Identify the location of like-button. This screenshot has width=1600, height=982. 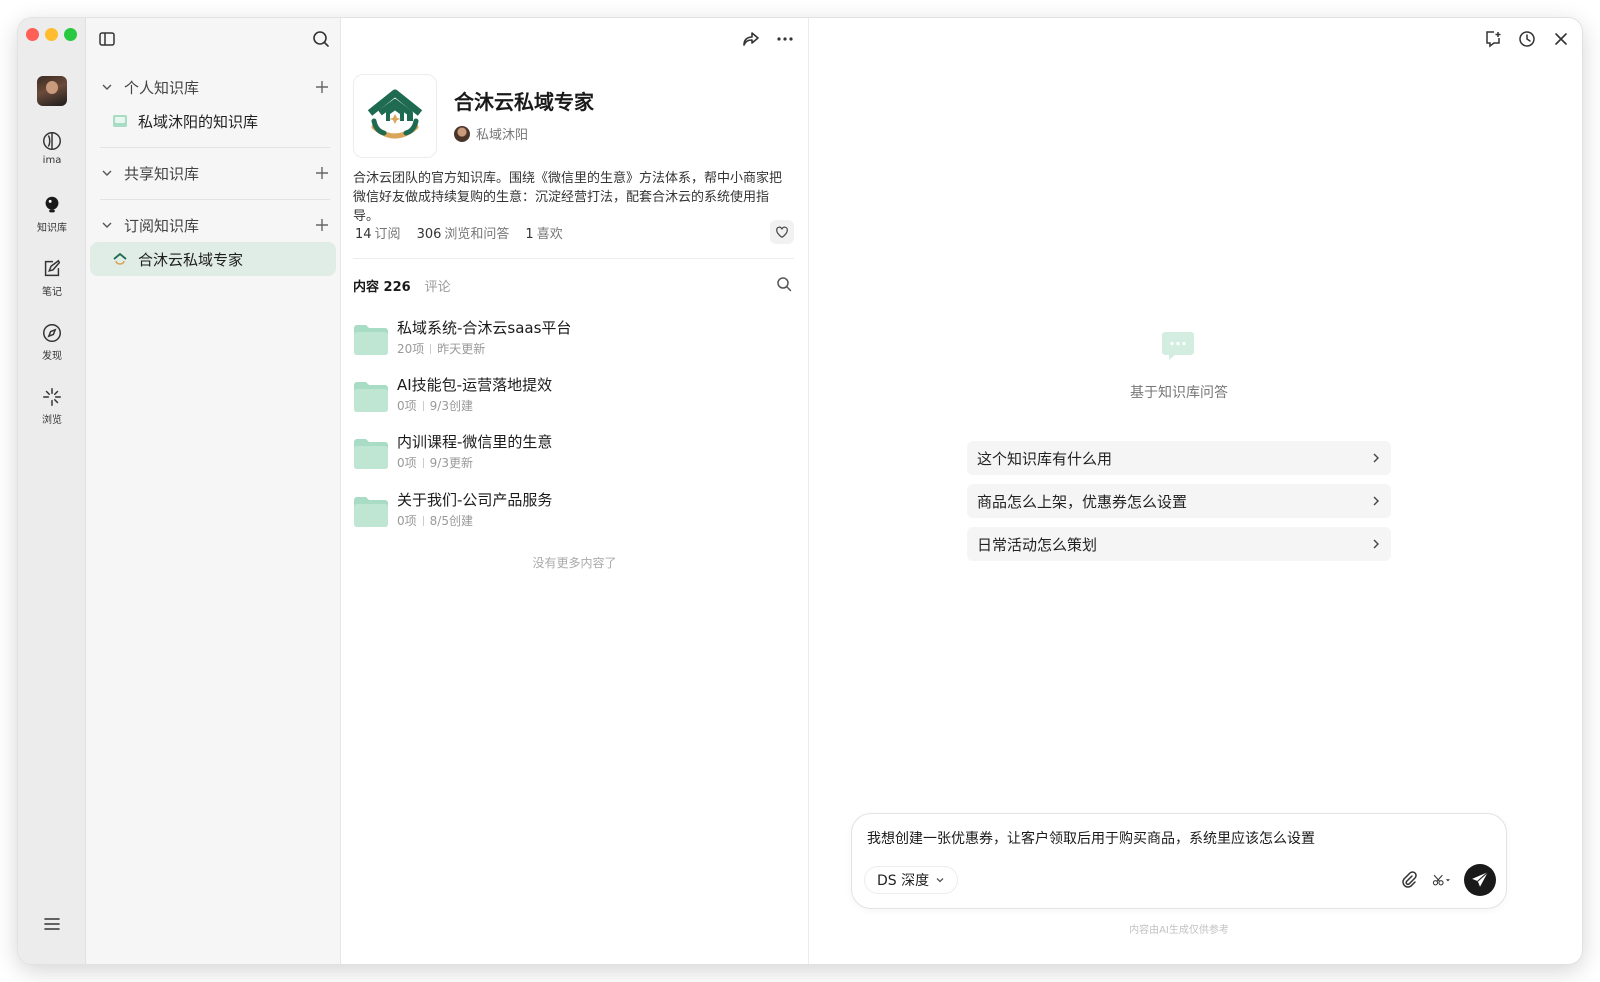
(782, 232).